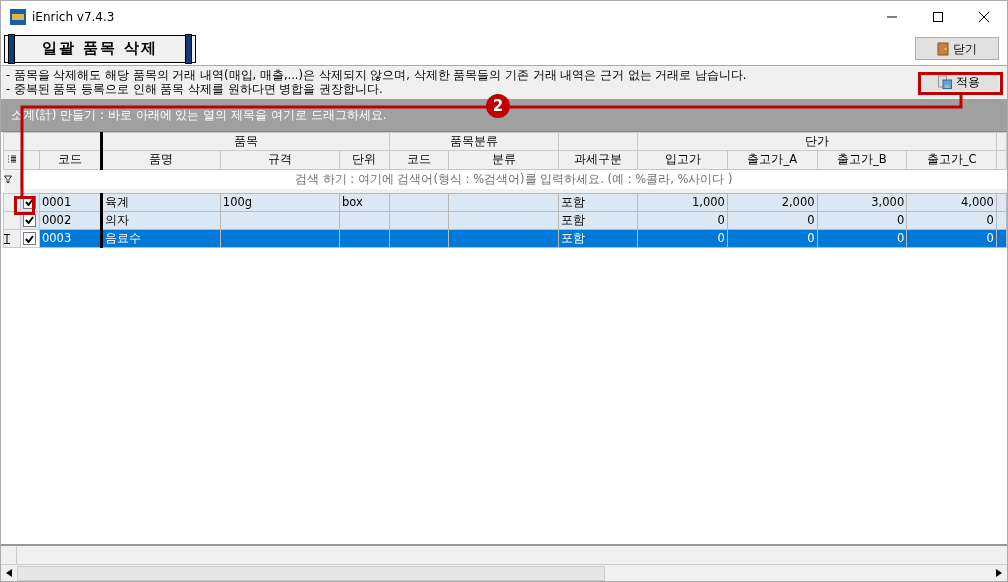  Describe the element at coordinates (56, 238) in the screenshot. I see `table-cell: 0003` at that location.